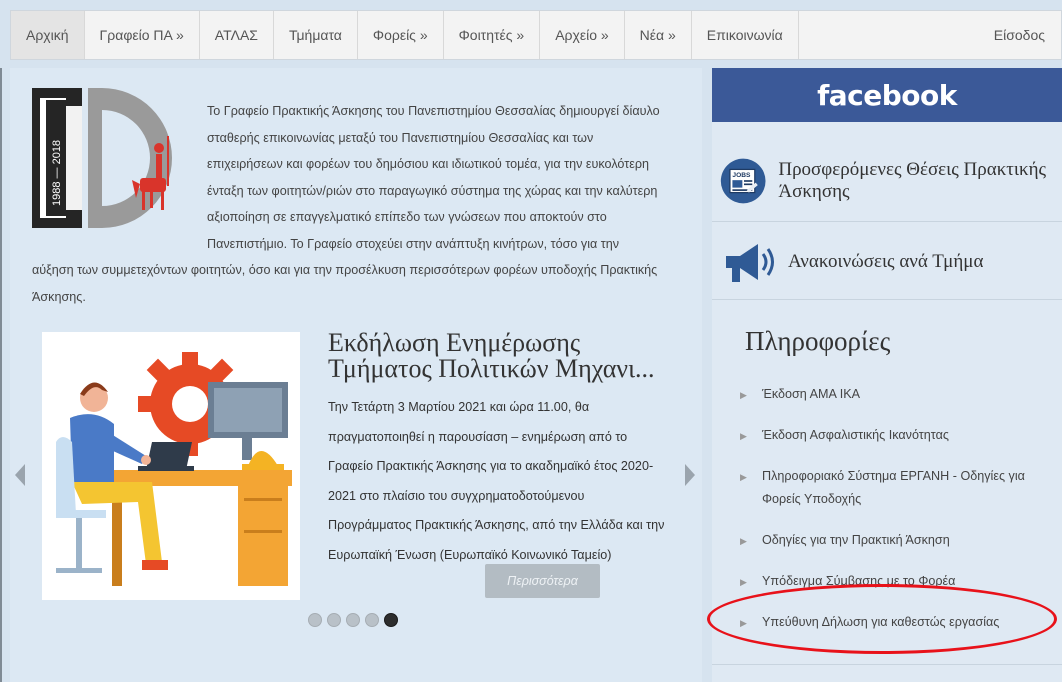 The height and width of the screenshot is (682, 1062). I want to click on info-item-label: Οδηγίες για την Πρακτική Άσκηση, so click(856, 540).